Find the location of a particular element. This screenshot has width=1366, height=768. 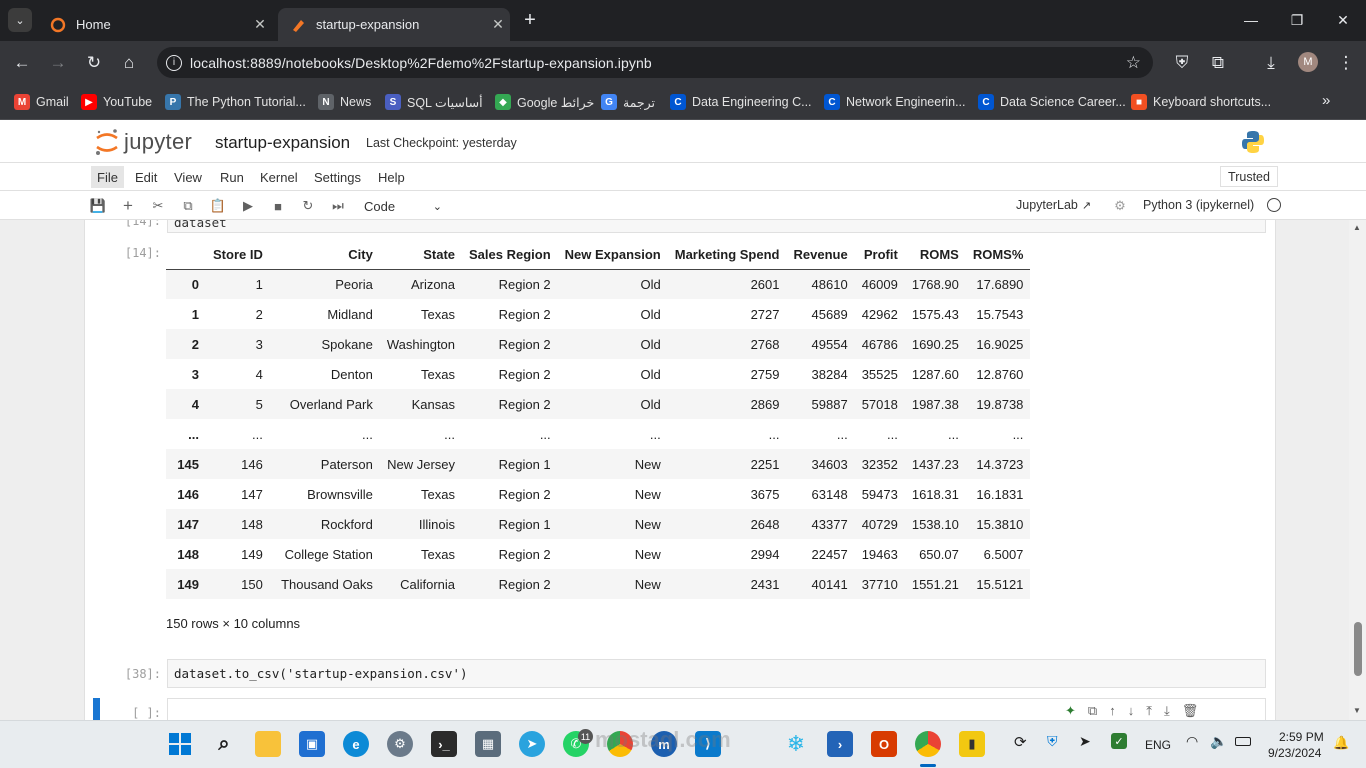

cut-icon: ✂ is located at coordinates (158, 206).